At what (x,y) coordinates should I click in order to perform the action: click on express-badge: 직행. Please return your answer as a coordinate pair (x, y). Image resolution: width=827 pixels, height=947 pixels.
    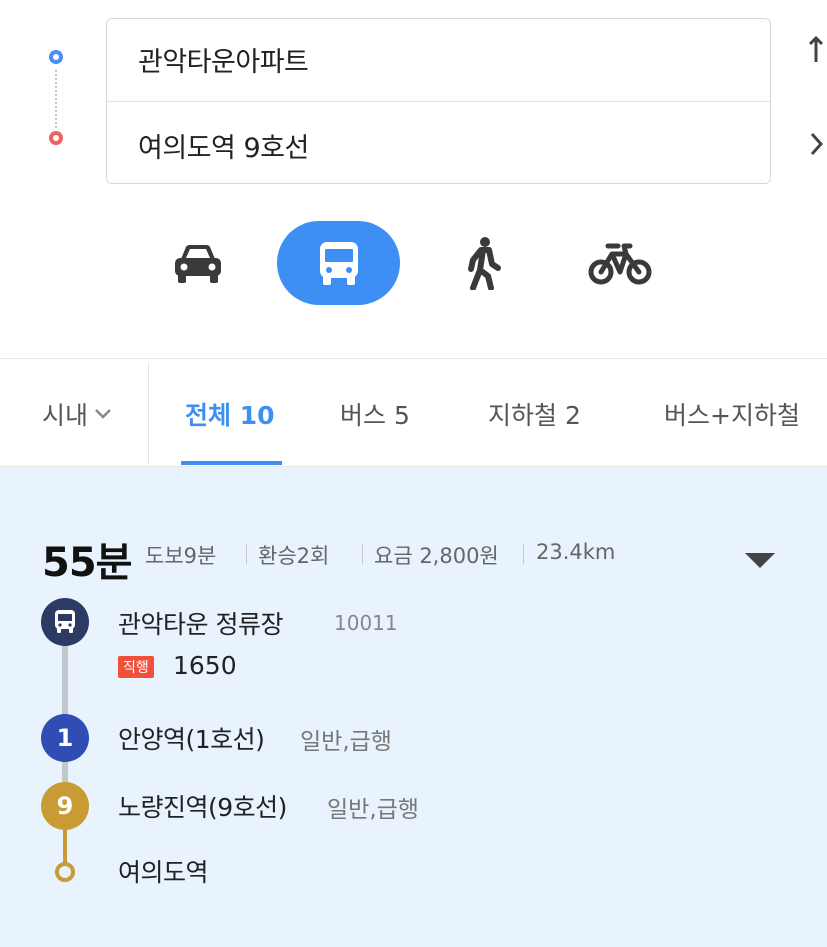
    Looking at the image, I should click on (136, 667).